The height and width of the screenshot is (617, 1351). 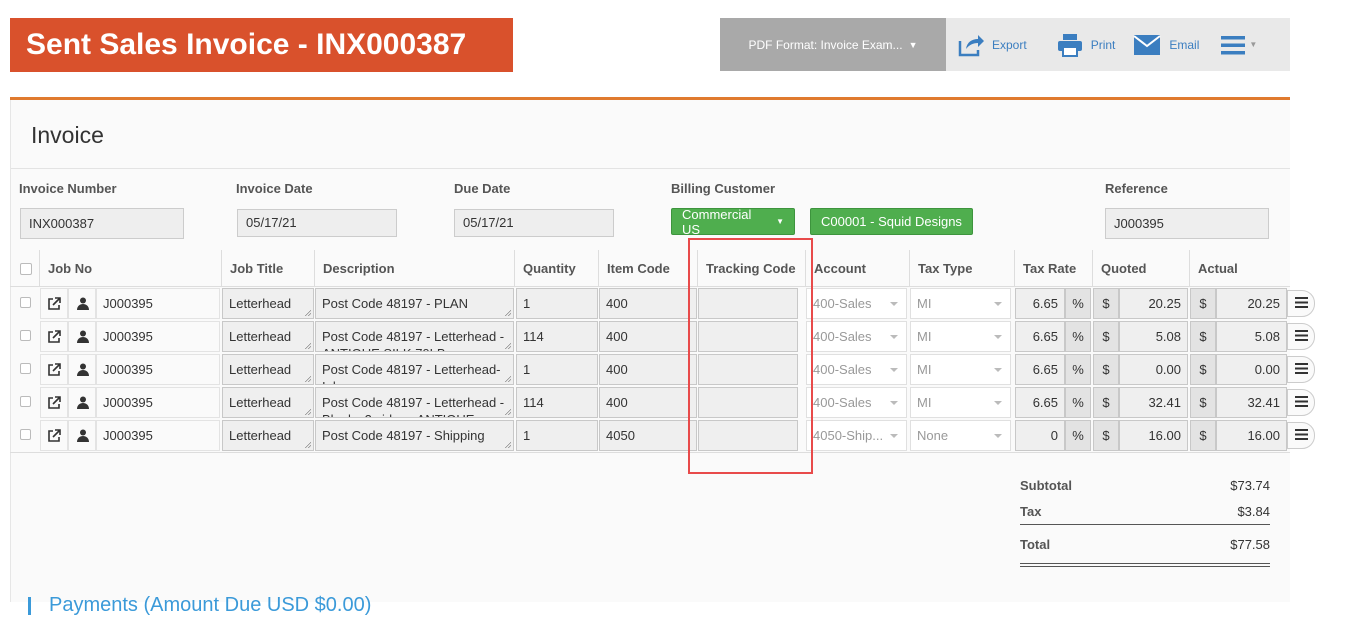 I want to click on actual-cell: 20.25, so click(x=1251, y=303).